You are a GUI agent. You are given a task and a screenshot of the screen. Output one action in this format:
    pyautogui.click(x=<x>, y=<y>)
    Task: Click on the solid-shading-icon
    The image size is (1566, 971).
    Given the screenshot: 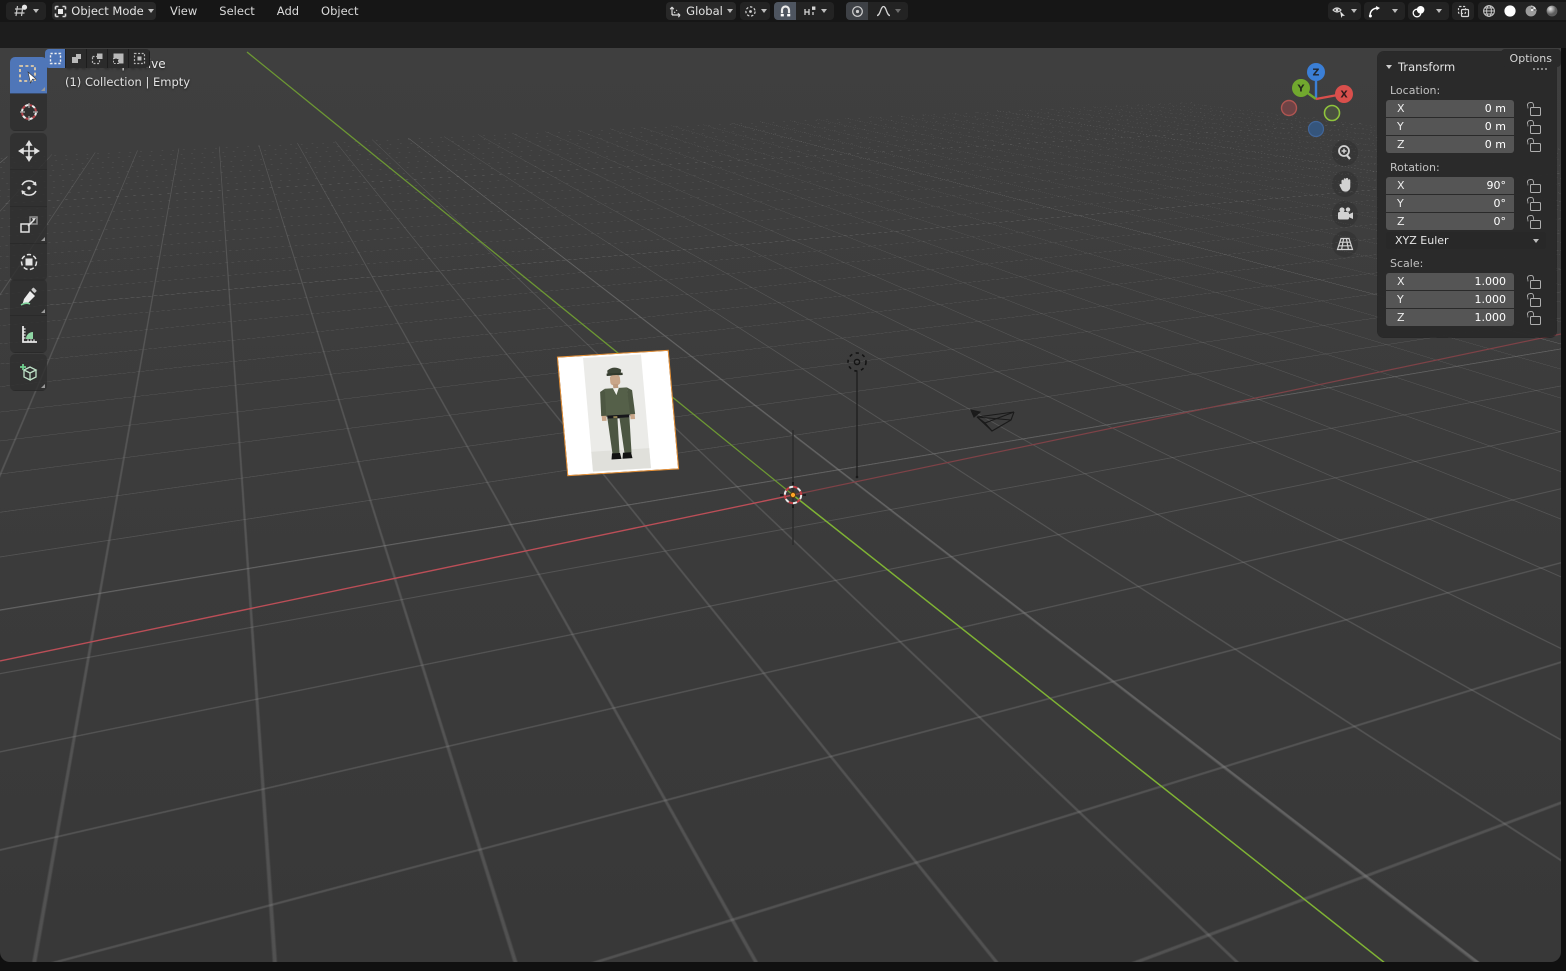 What is the action you would take?
    pyautogui.click(x=1510, y=11)
    